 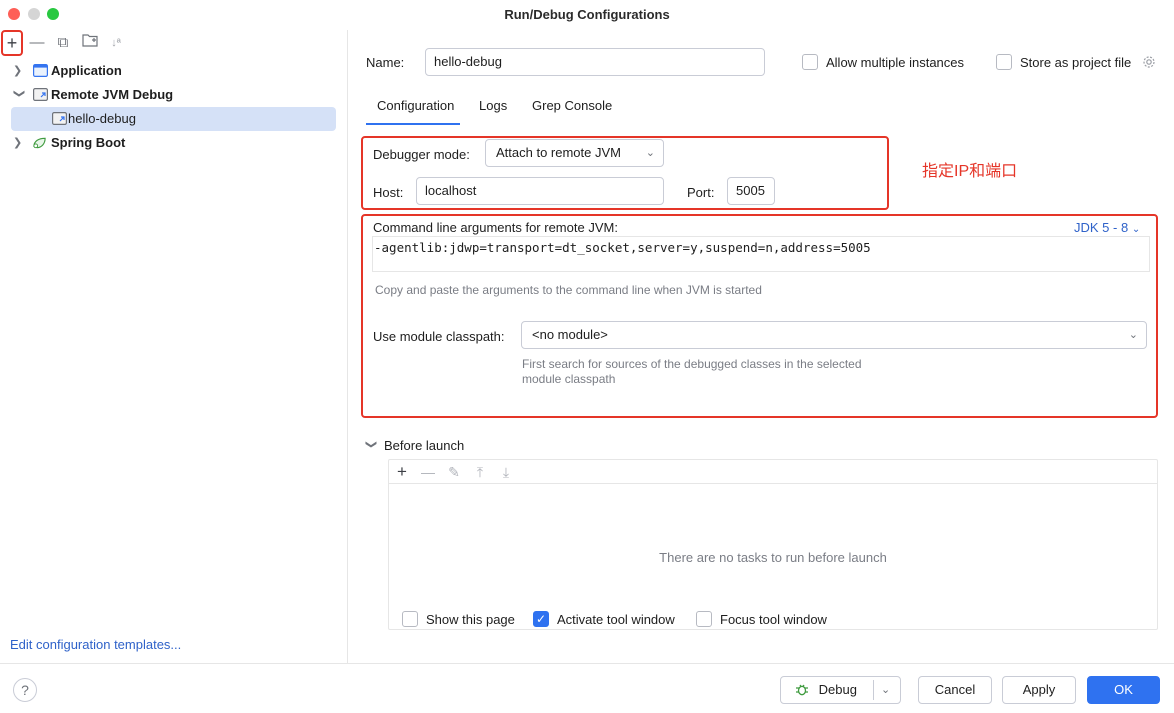 What do you see at coordinates (112, 94) in the screenshot?
I see `tree-item-label: Remote JVM Debug` at bounding box center [112, 94].